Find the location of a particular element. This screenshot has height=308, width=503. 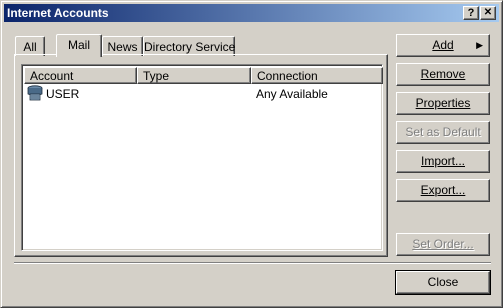

close-window-button: ✕ is located at coordinates (488, 13).